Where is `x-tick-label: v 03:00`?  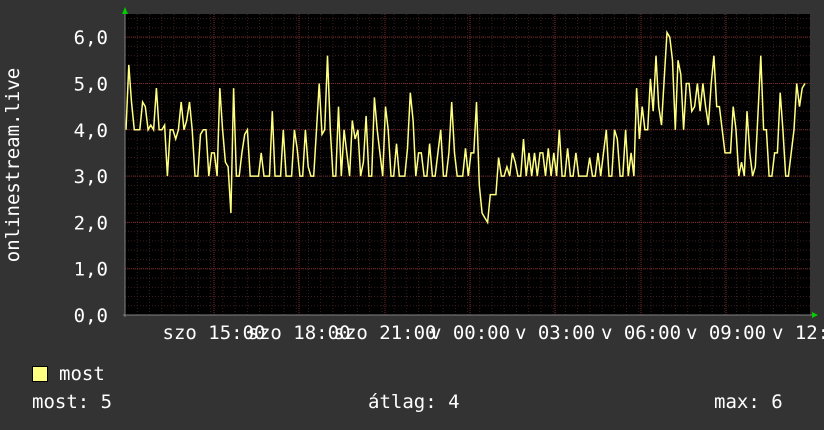 x-tick-label: v 03:00 is located at coordinates (555, 333).